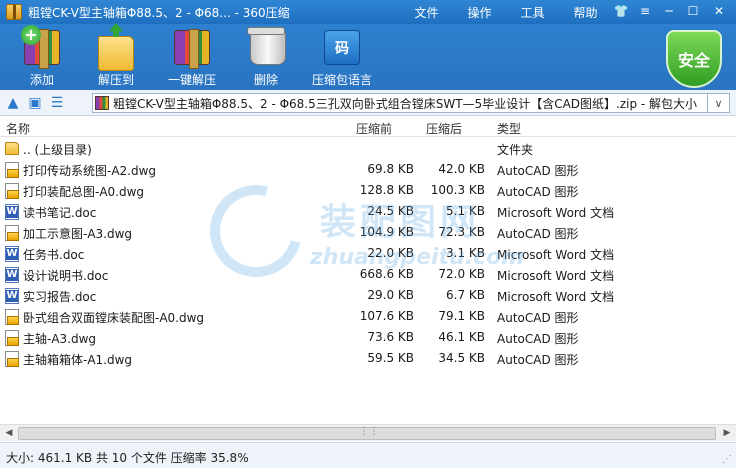  I want to click on file-uncompressed: 5.1 KB, so click(465, 211).